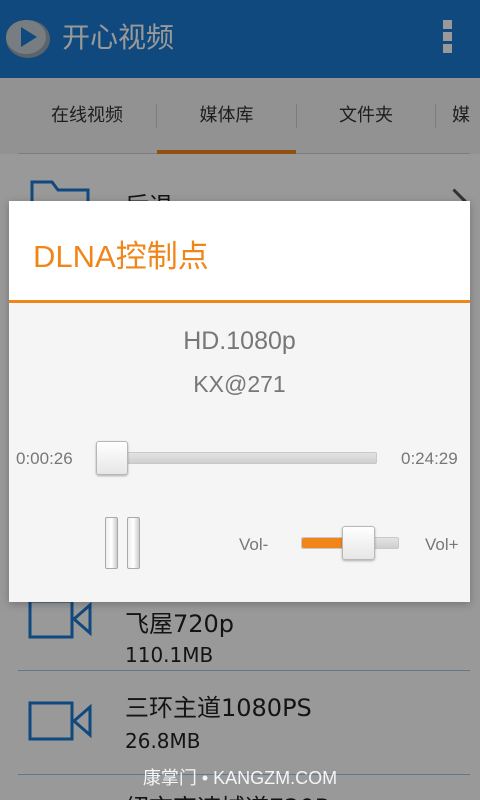 This screenshot has height=800, width=480. I want to click on volume-down-label: Vol-, so click(253, 545).